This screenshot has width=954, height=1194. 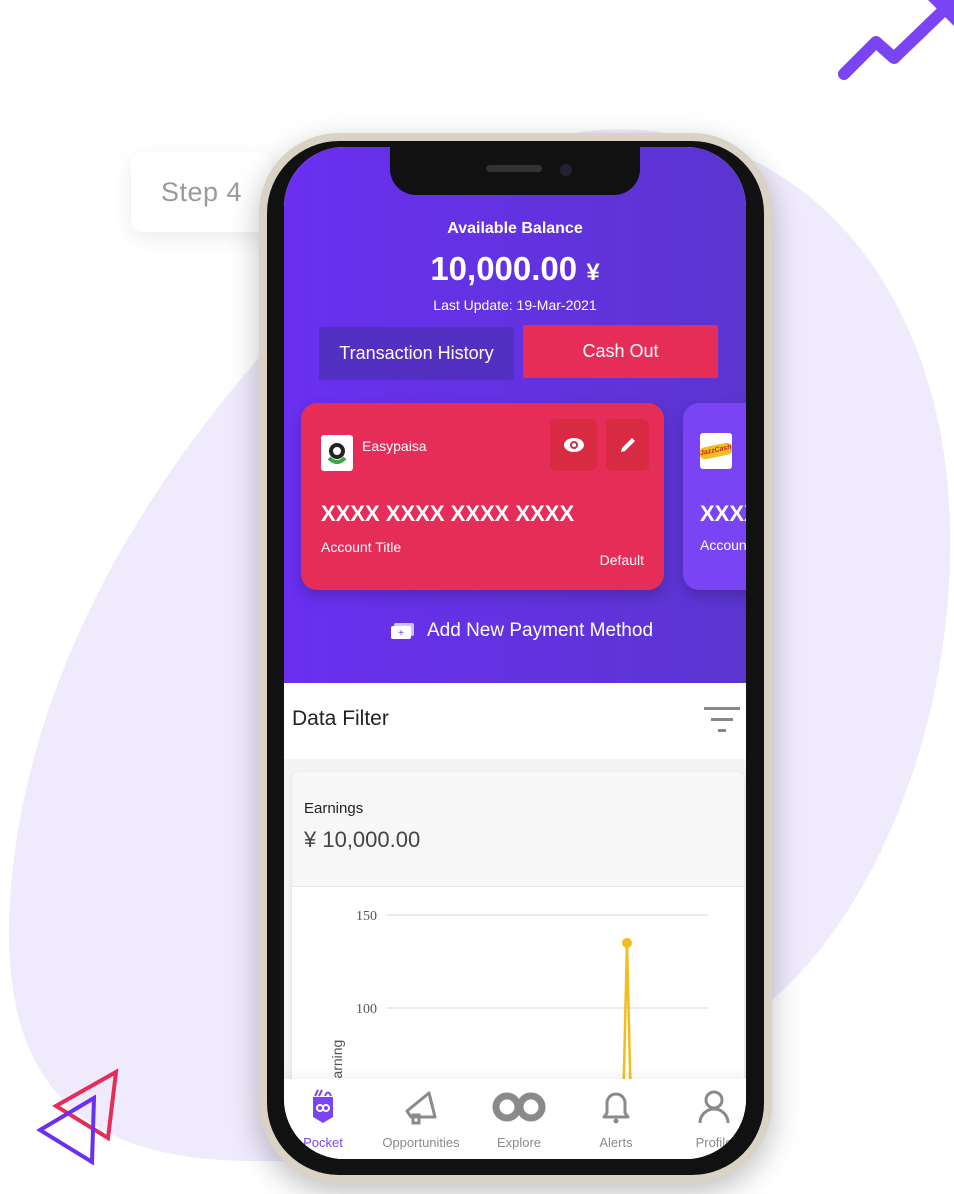 What do you see at coordinates (620, 351) in the screenshot?
I see `cash-out-button: Cash Out` at bounding box center [620, 351].